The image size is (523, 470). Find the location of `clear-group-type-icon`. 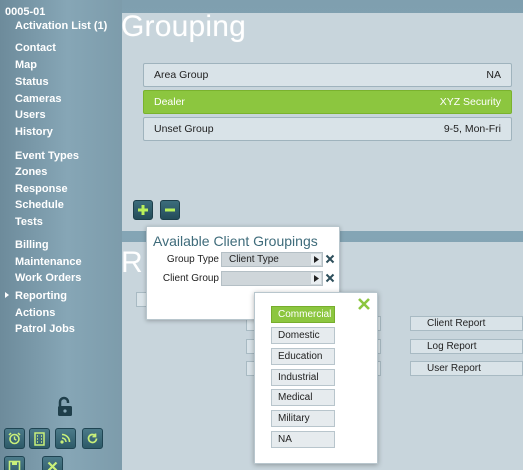

clear-group-type-icon is located at coordinates (330, 259).